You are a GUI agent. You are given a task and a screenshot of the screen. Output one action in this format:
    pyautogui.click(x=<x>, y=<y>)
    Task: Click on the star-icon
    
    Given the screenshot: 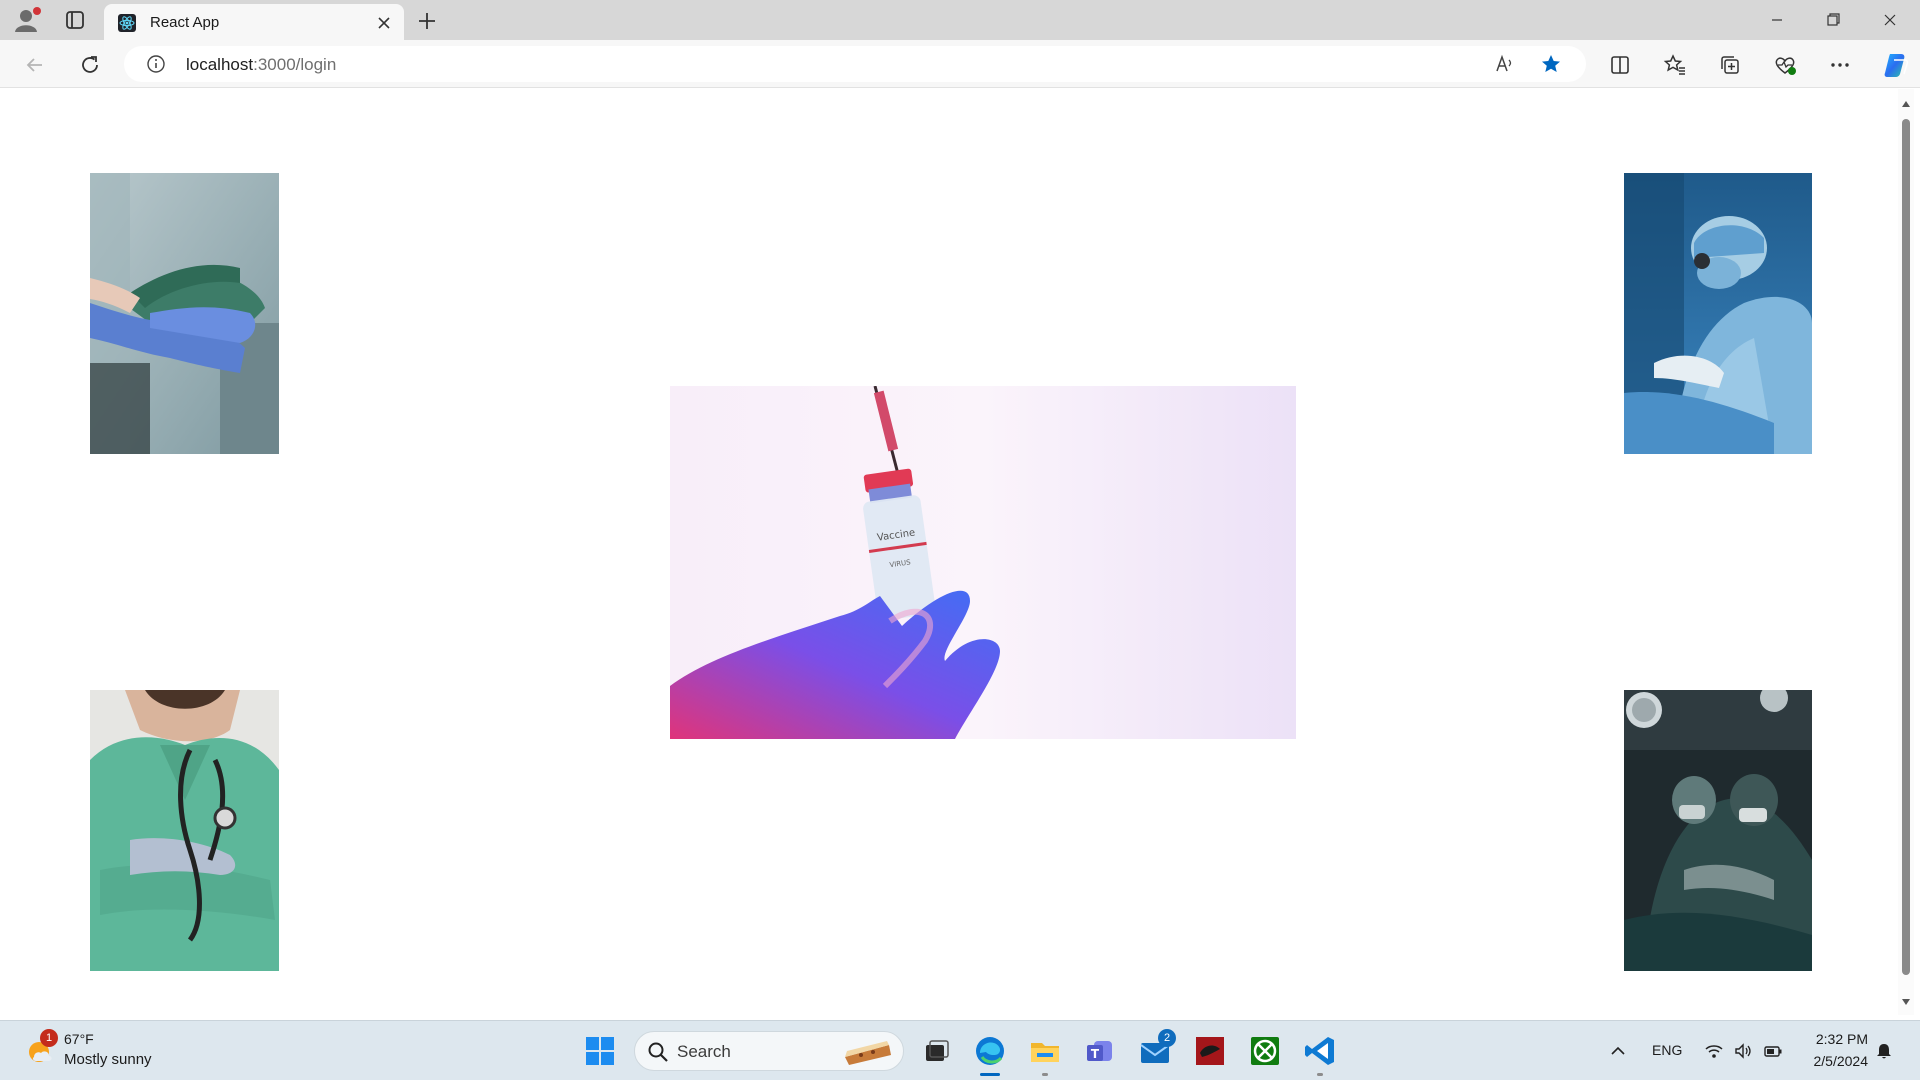 What is the action you would take?
    pyautogui.click(x=1551, y=64)
    